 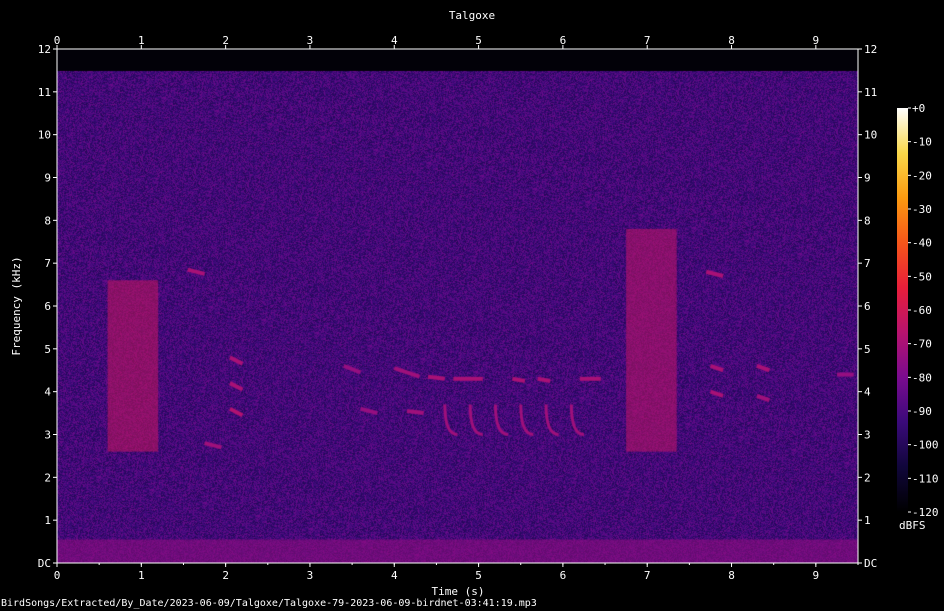 I want to click on x-tick-label-top: 1, so click(x=141, y=40).